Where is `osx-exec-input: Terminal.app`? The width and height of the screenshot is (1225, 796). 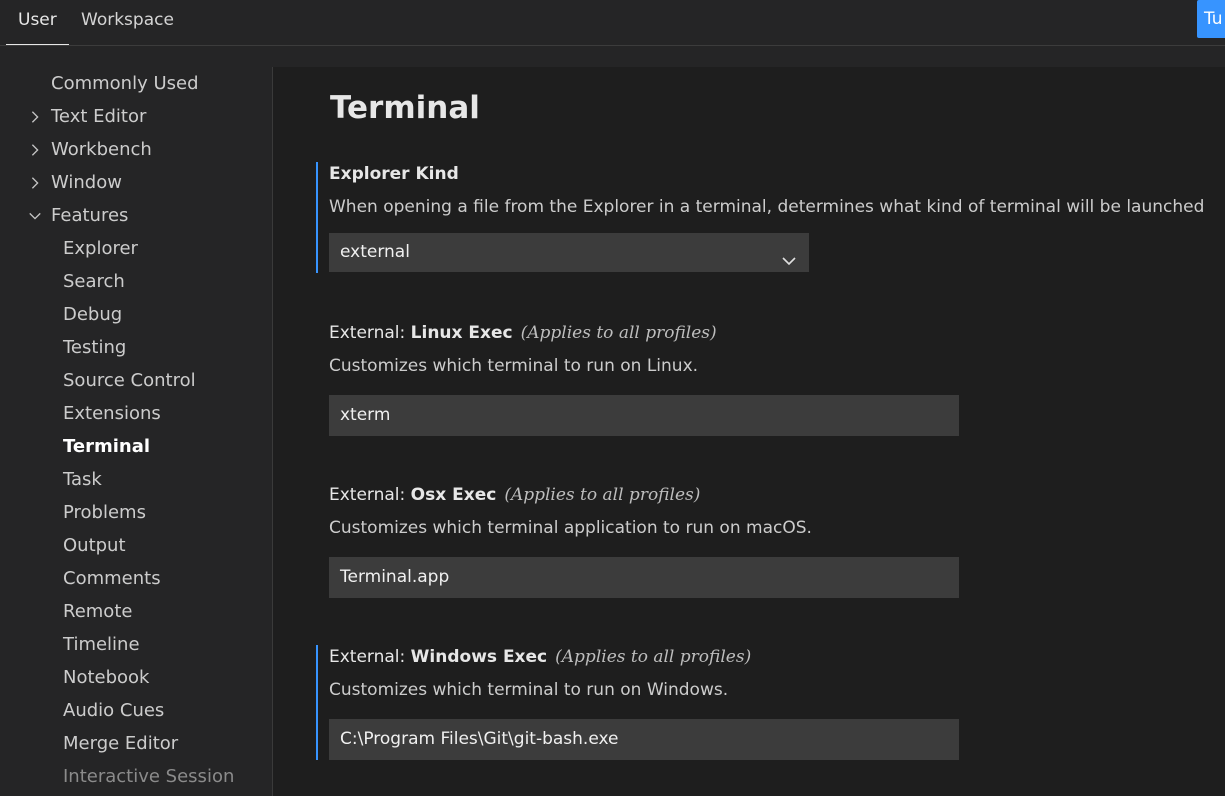
osx-exec-input: Terminal.app is located at coordinates (644, 577).